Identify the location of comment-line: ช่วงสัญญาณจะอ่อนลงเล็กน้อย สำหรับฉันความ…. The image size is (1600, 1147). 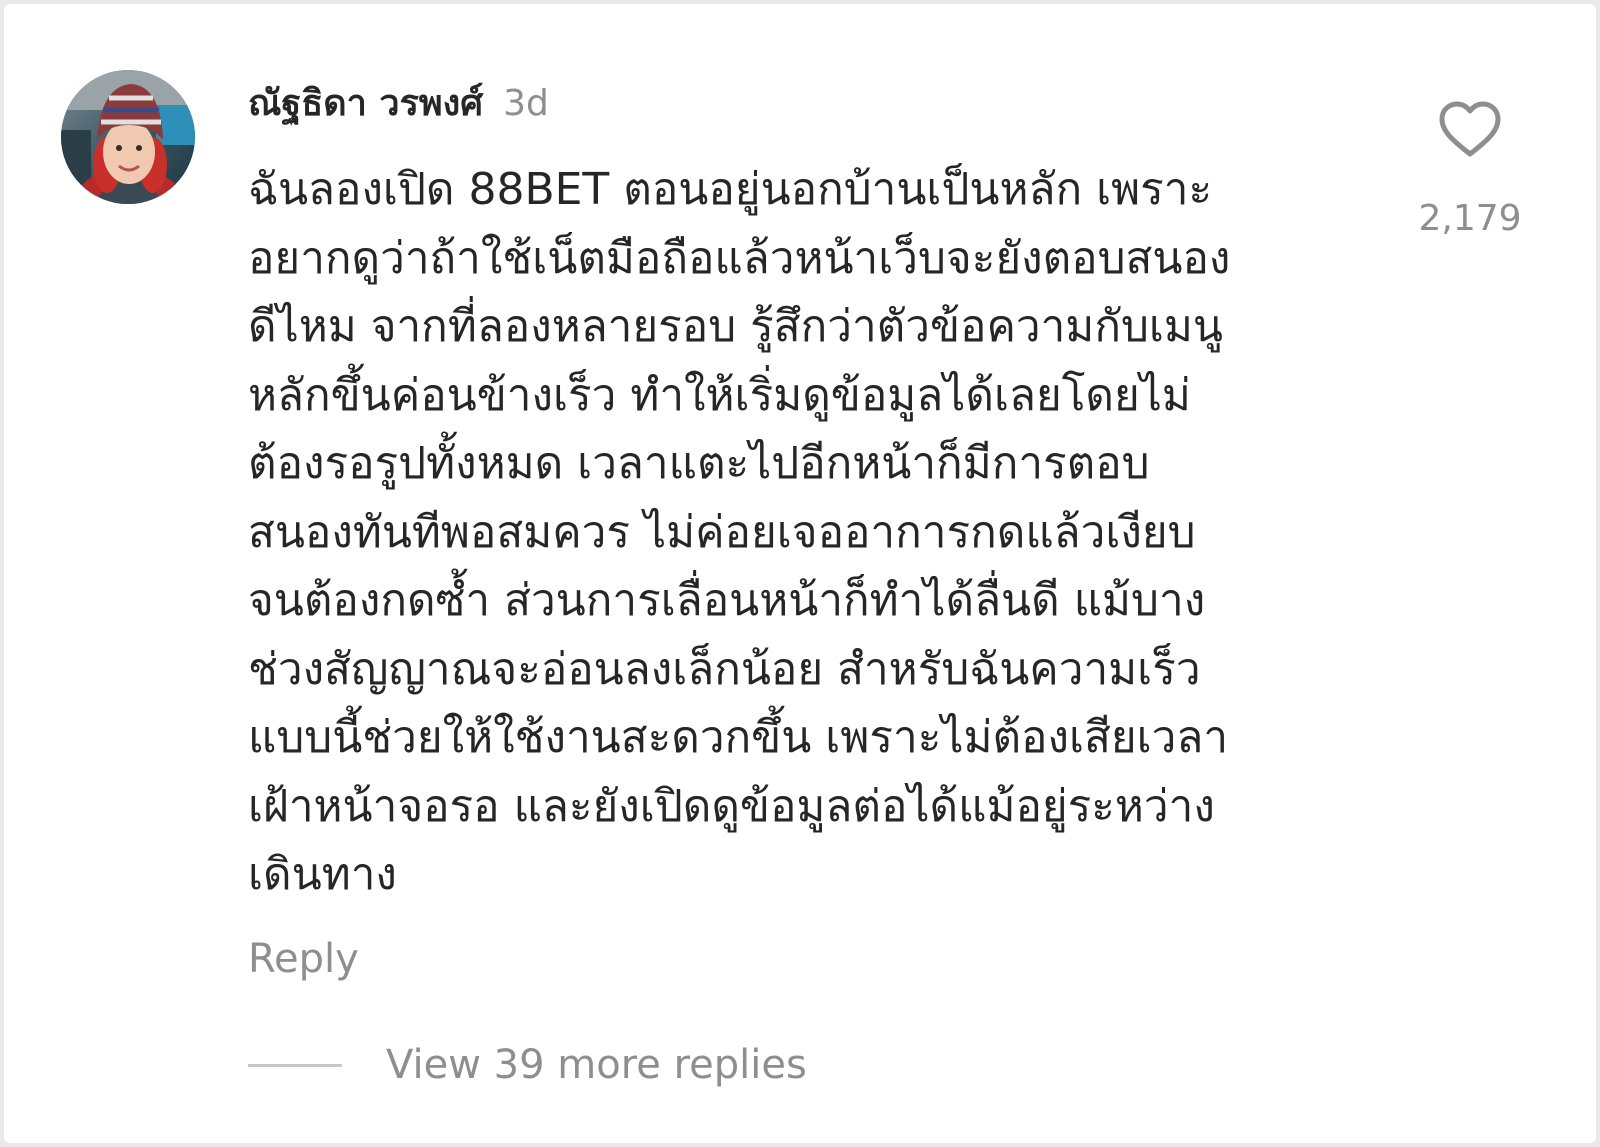
(724, 669).